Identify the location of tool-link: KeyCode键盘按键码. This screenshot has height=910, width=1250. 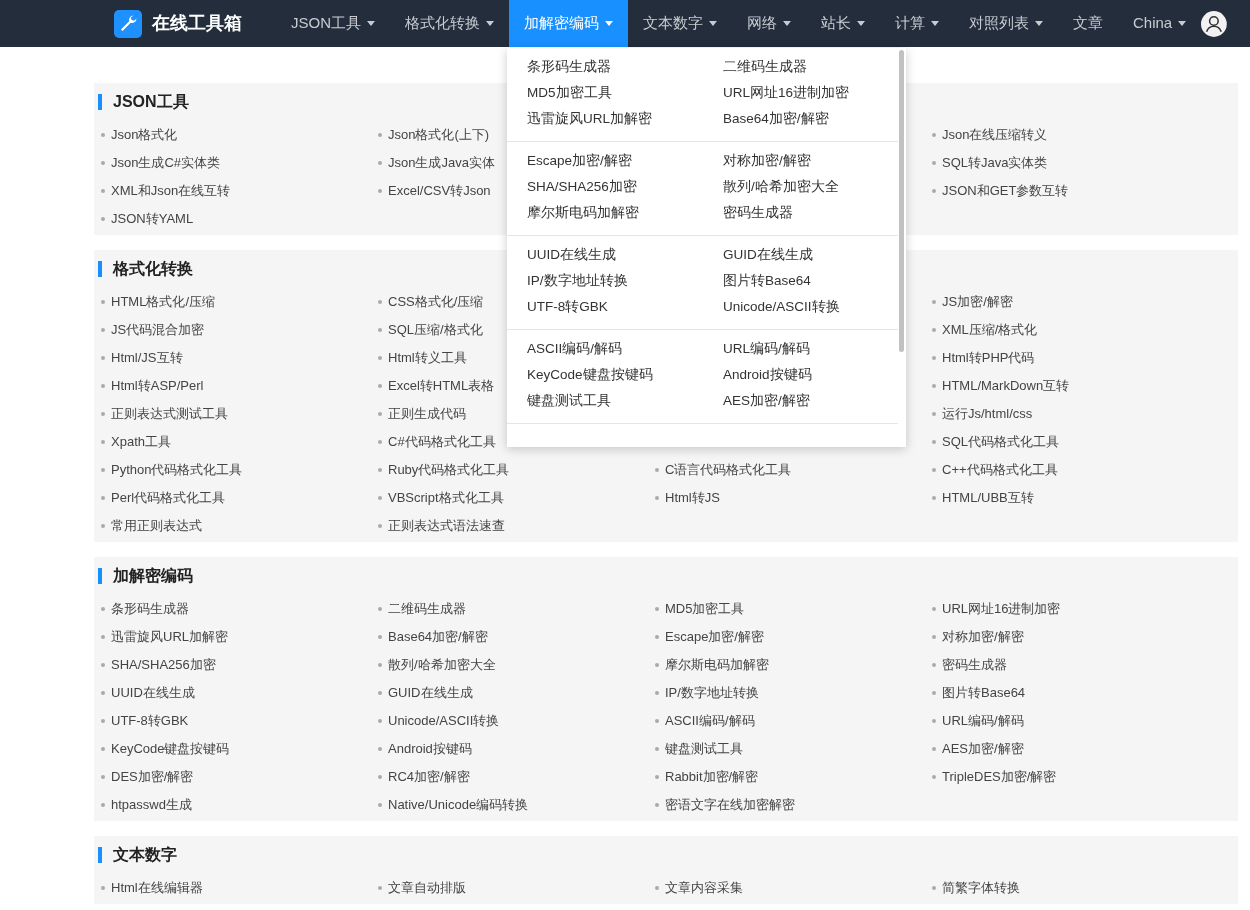
(170, 749).